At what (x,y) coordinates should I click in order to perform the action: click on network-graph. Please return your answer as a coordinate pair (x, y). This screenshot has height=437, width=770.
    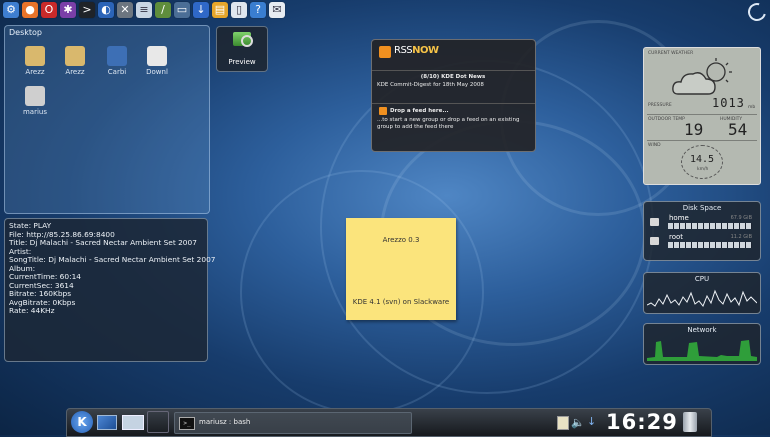
    Looking at the image, I should click on (702, 350).